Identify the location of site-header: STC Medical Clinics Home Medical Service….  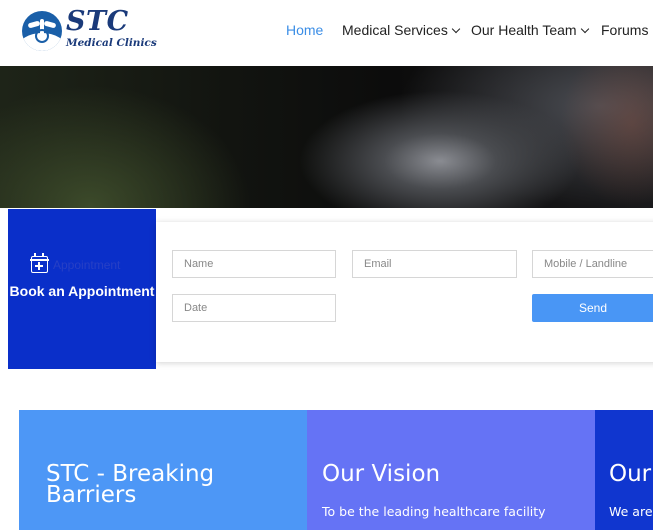
(326, 33).